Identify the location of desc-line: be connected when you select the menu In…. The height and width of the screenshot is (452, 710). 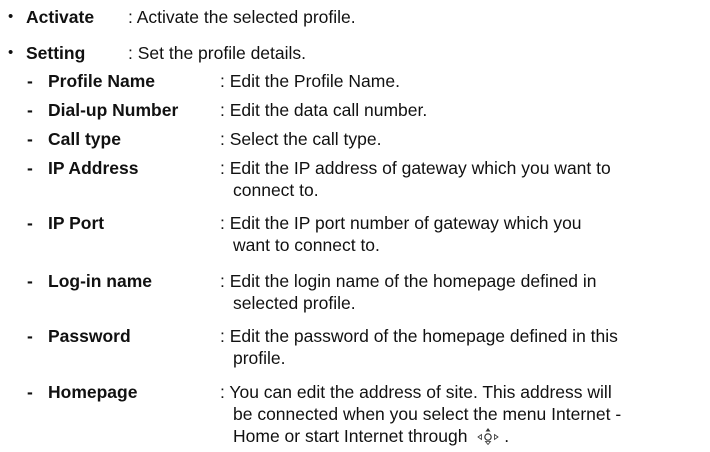
(427, 414).